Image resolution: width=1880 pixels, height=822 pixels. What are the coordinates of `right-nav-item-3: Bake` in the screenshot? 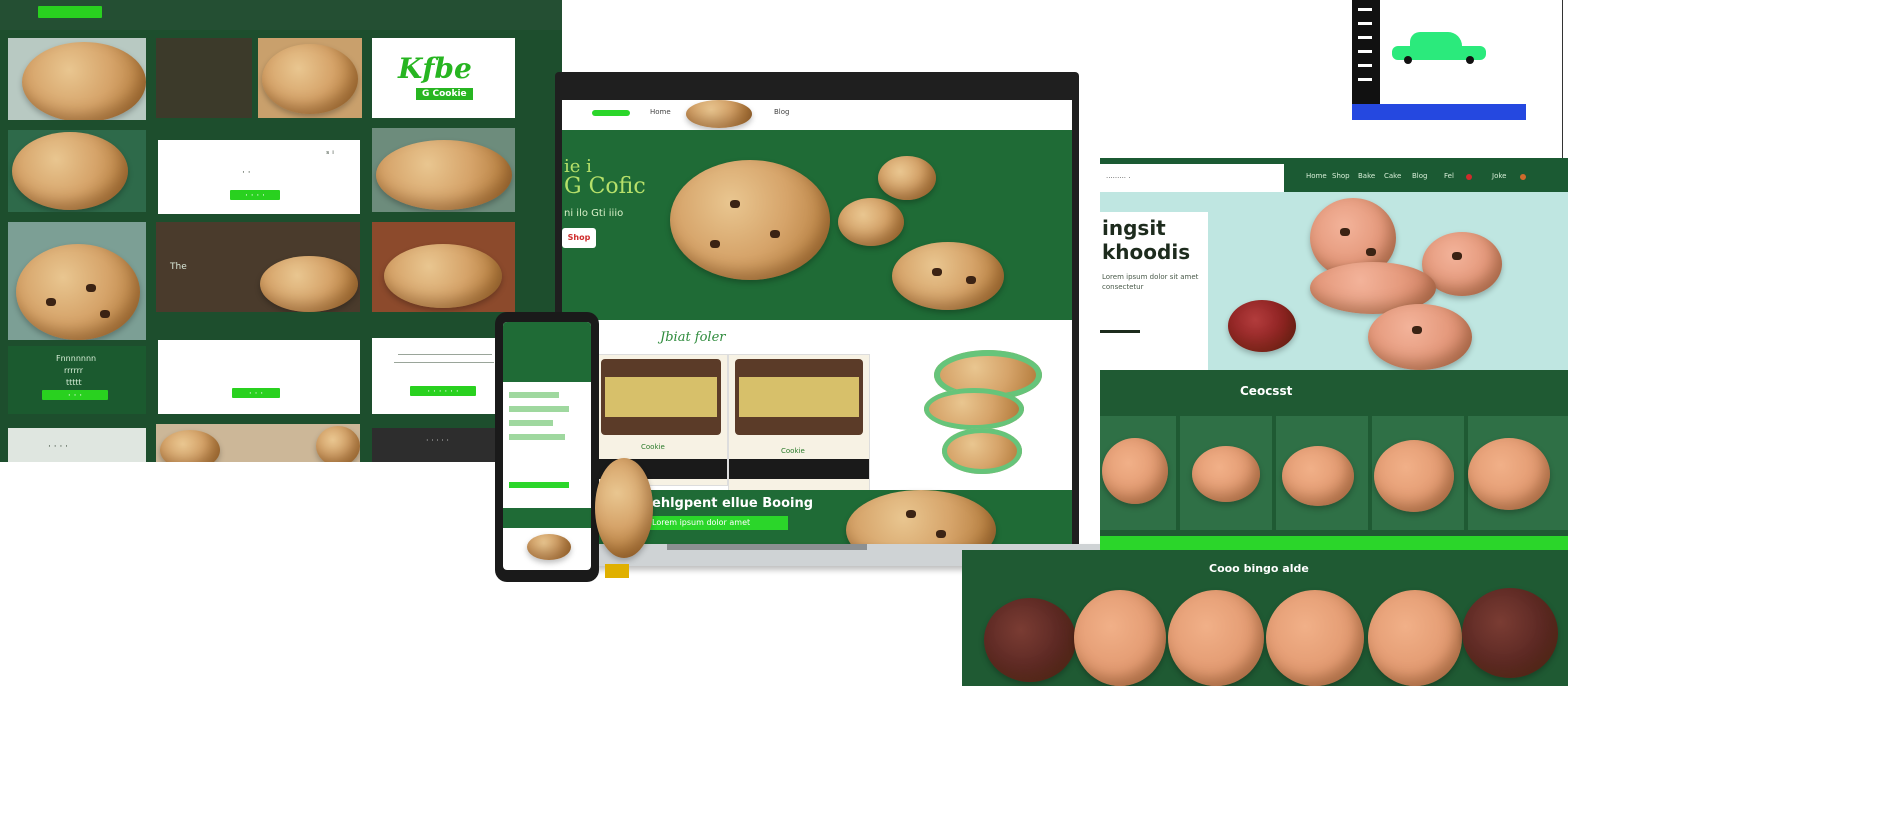 It's located at (1366, 176).